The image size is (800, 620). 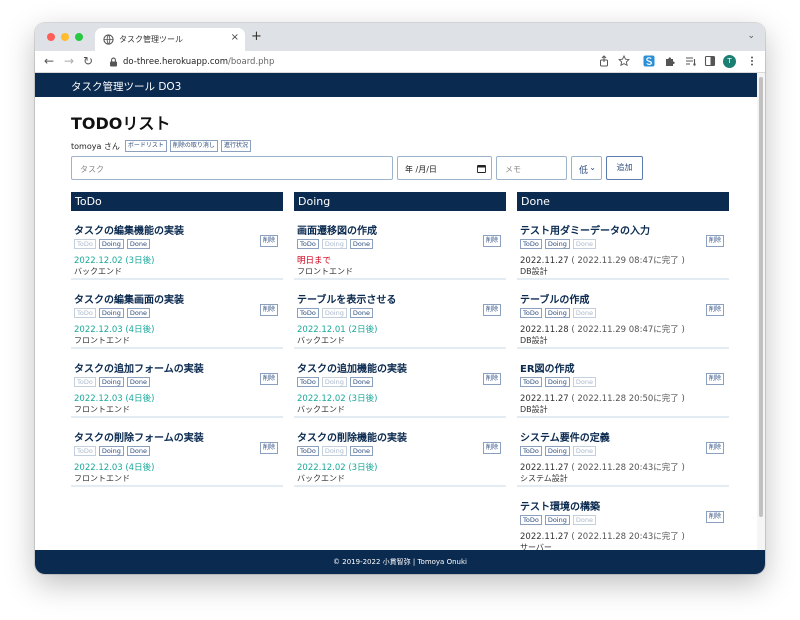 What do you see at coordinates (352, 436) in the screenshot?
I see `task-title: タスクの削除機能の実装` at bounding box center [352, 436].